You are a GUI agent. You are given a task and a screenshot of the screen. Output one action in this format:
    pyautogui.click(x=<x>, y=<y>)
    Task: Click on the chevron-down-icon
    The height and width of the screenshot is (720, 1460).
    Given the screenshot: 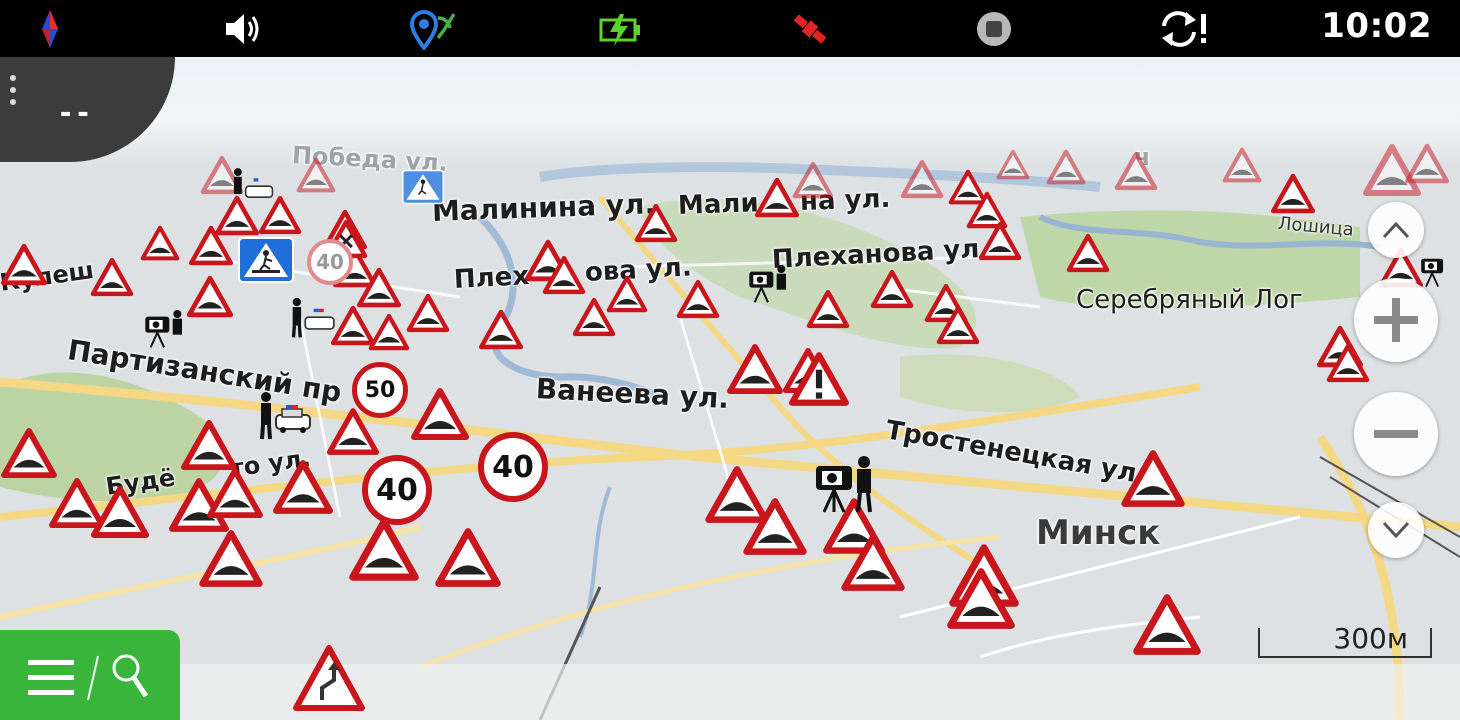 What is the action you would take?
    pyautogui.click(x=1396, y=530)
    